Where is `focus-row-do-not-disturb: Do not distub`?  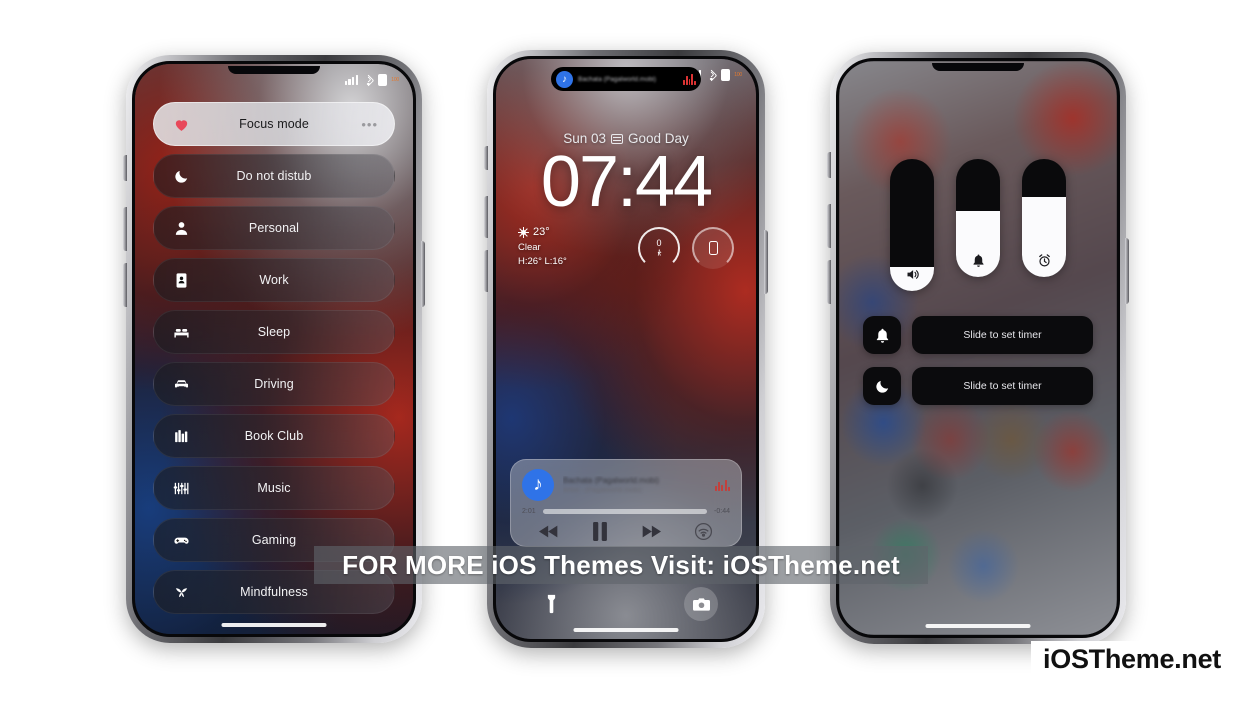
focus-row-do-not-disturb: Do not distub is located at coordinates (274, 176).